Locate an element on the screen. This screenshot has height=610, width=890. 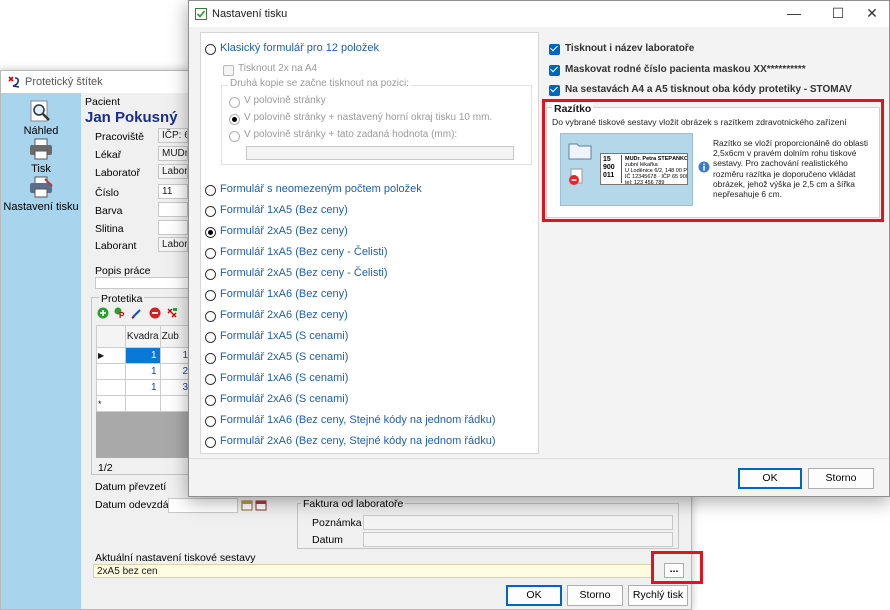
app-logo-icon is located at coordinates (14, 82).